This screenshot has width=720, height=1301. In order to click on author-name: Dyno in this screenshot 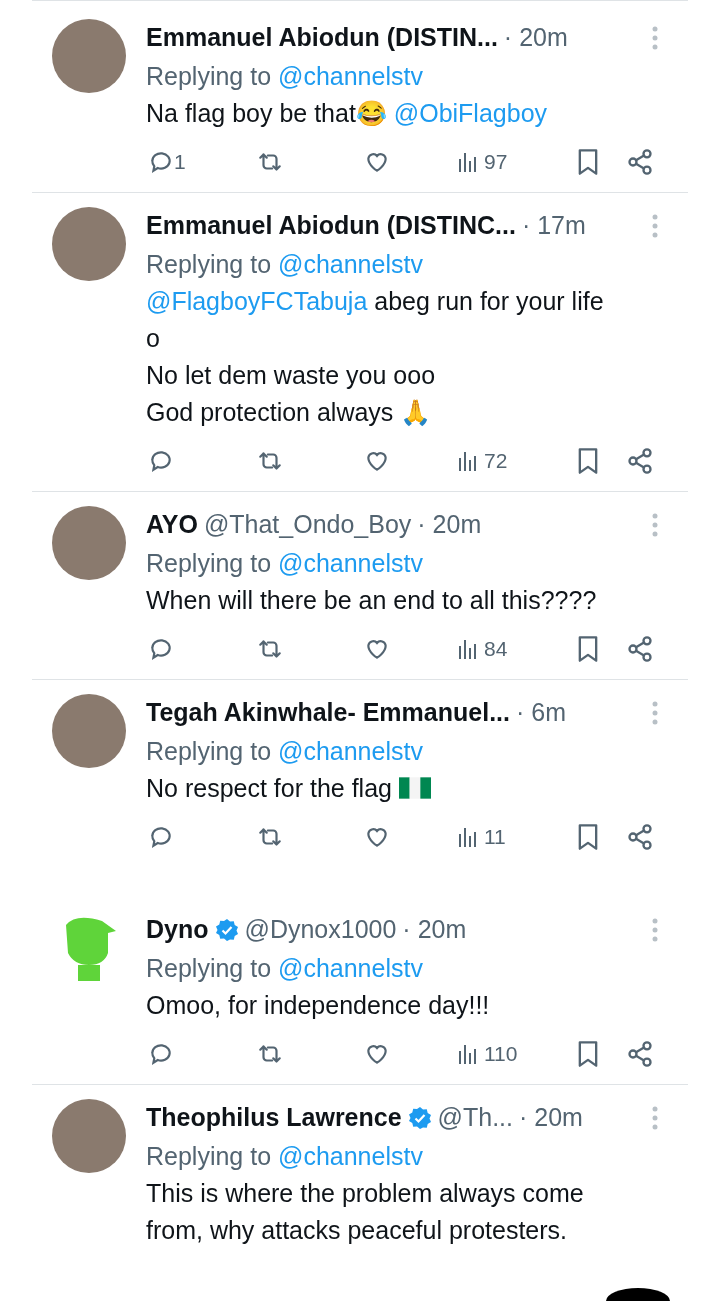, I will do `click(177, 930)`.